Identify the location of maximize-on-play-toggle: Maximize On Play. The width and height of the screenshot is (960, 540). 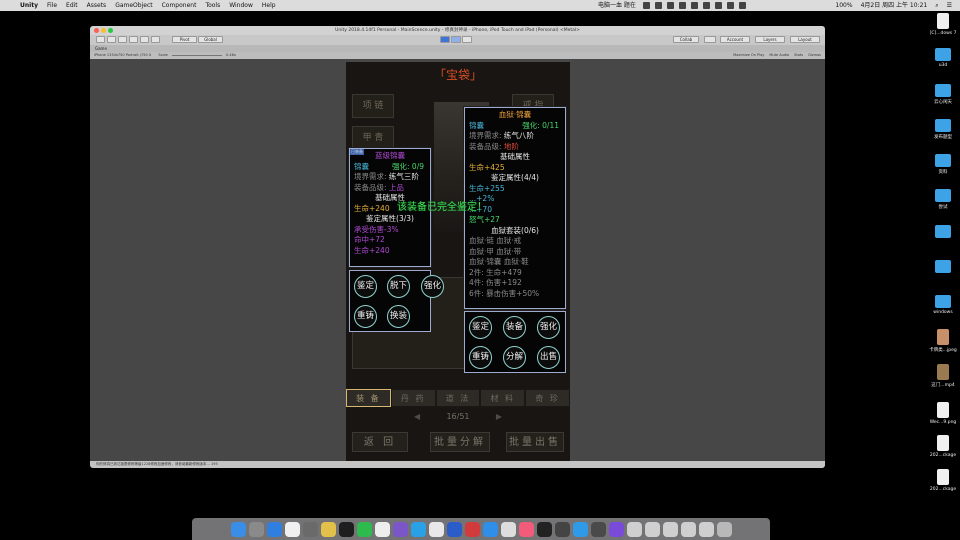
(748, 55).